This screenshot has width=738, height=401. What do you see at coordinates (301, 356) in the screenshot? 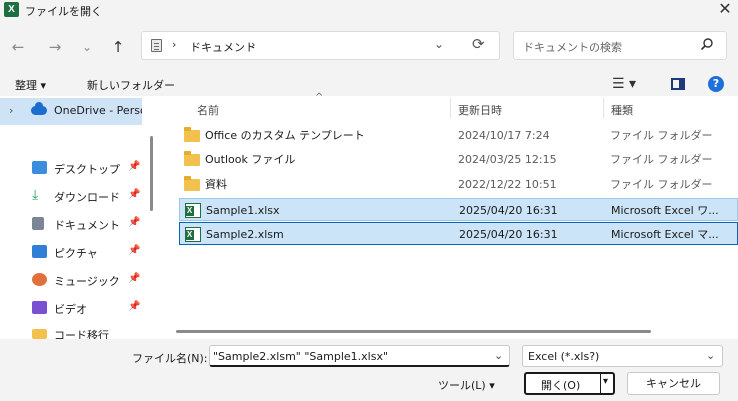
I see `filename-value: "Sample2.xlsm" "Sample1.xlsx"` at bounding box center [301, 356].